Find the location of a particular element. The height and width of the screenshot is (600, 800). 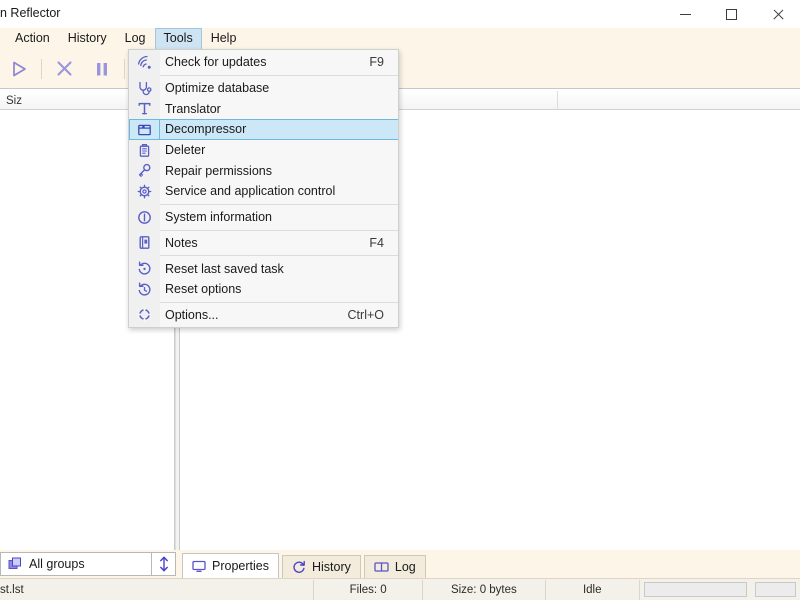

menu-item-check-for-updates: Check for updates F9 is located at coordinates (263, 62).